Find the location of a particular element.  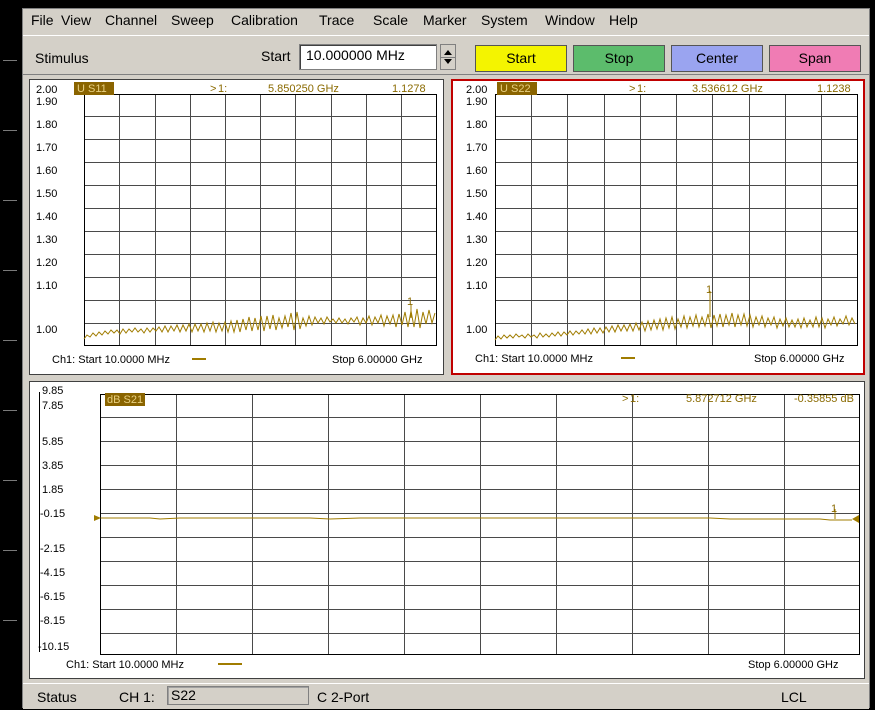

s21-ytick: 1.85 is located at coordinates (52, 490).